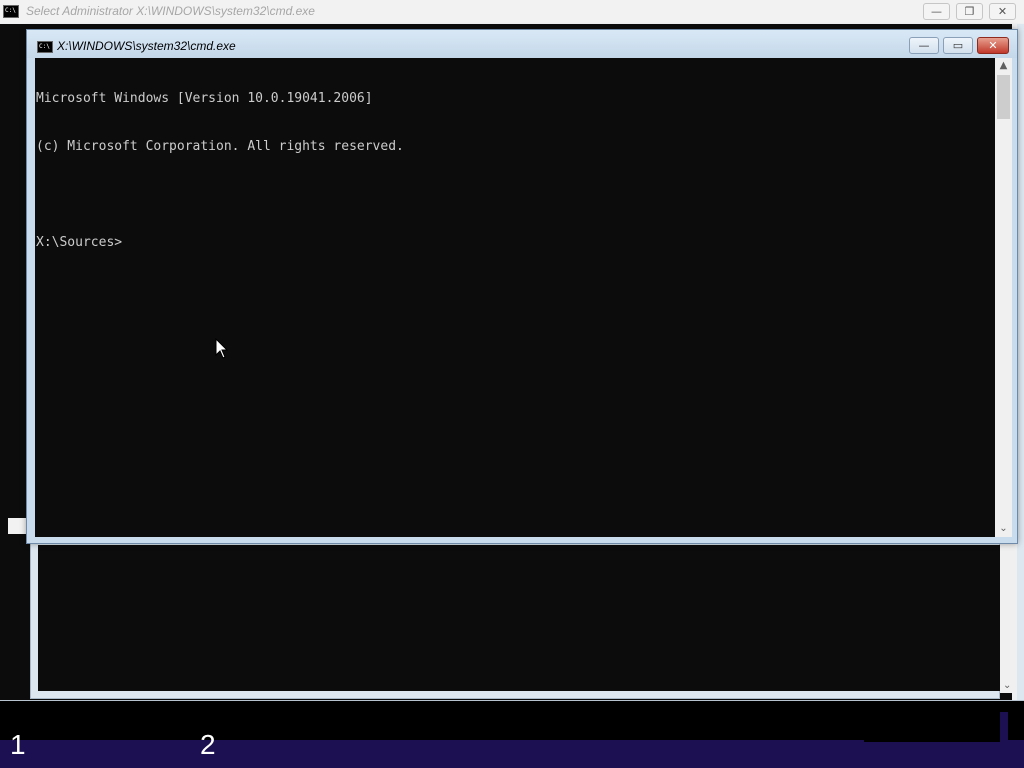 This screenshot has width=1024, height=768. I want to click on command-prompt: X:\Sources>, so click(515, 243).